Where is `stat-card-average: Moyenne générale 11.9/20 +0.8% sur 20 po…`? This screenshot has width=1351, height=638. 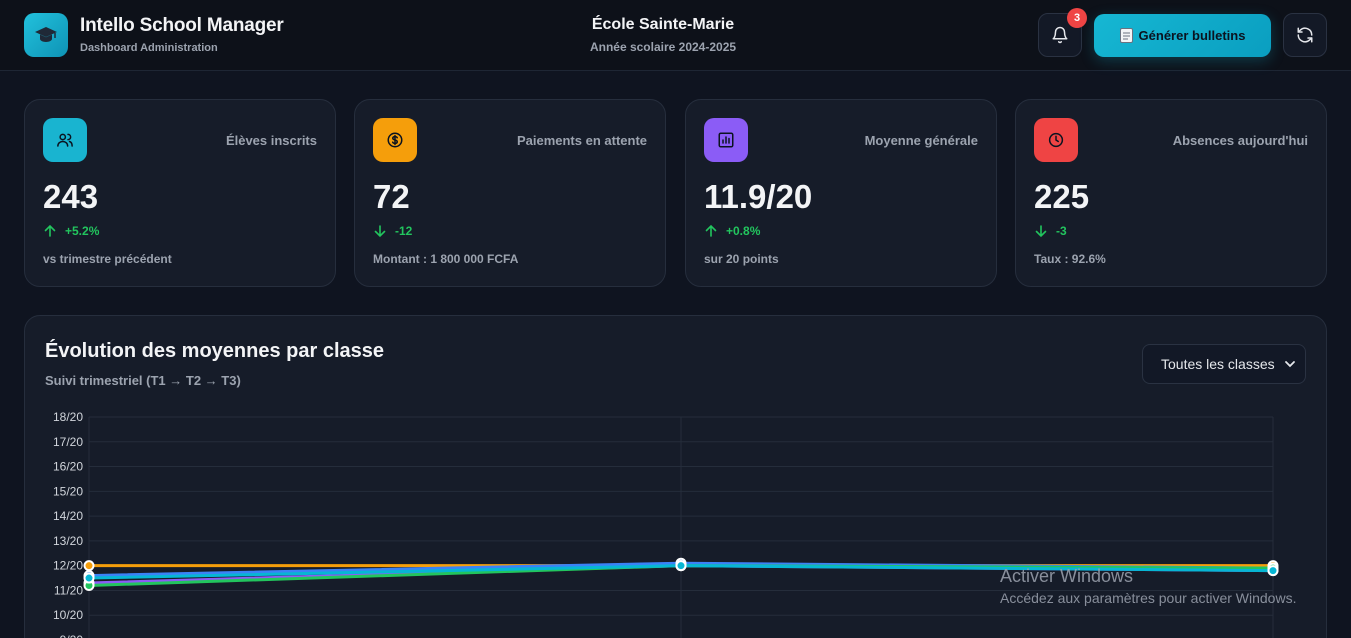 stat-card-average: Moyenne générale 11.9/20 +0.8% sur 20 po… is located at coordinates (841, 193).